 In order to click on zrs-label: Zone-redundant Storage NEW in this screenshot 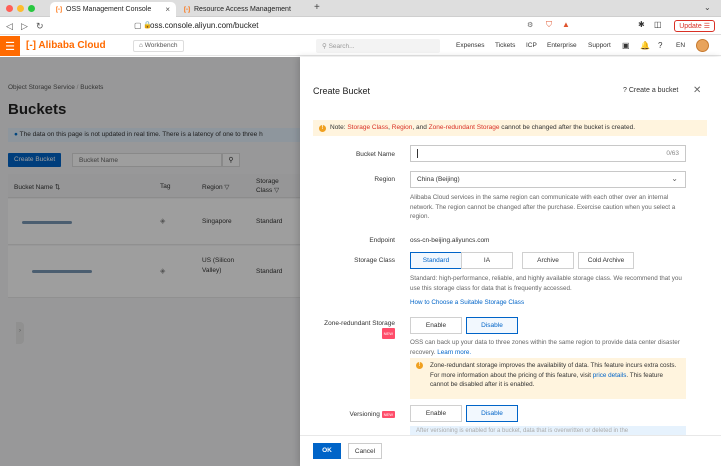, I will do `click(347, 329)`.